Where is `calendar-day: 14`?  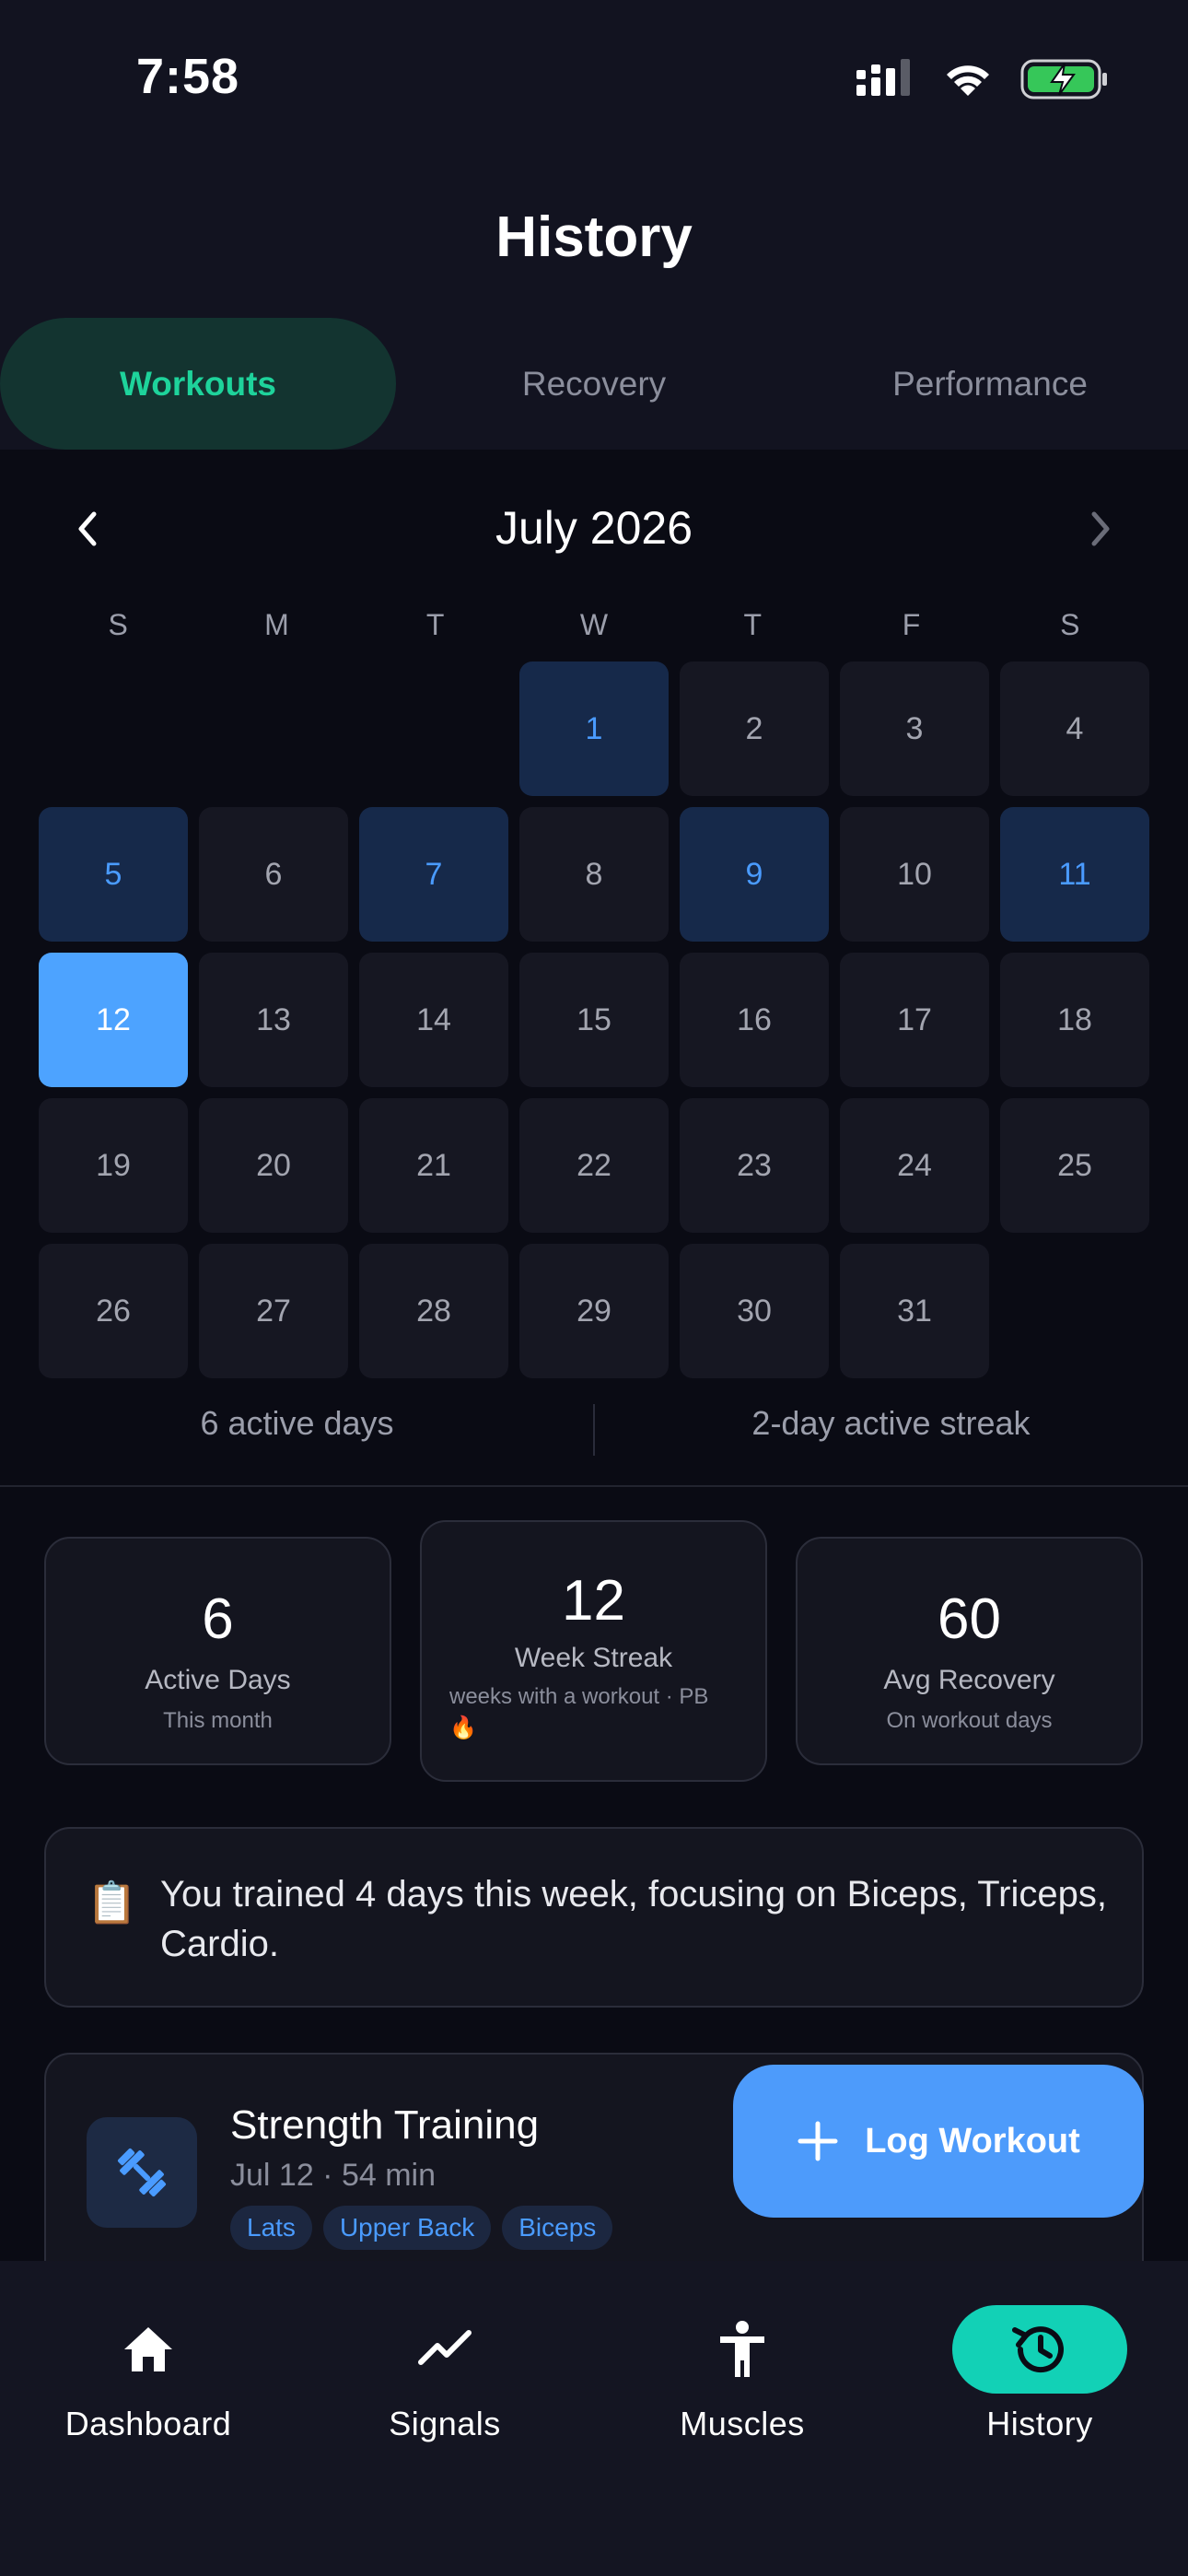 calendar-day: 14 is located at coordinates (433, 1020).